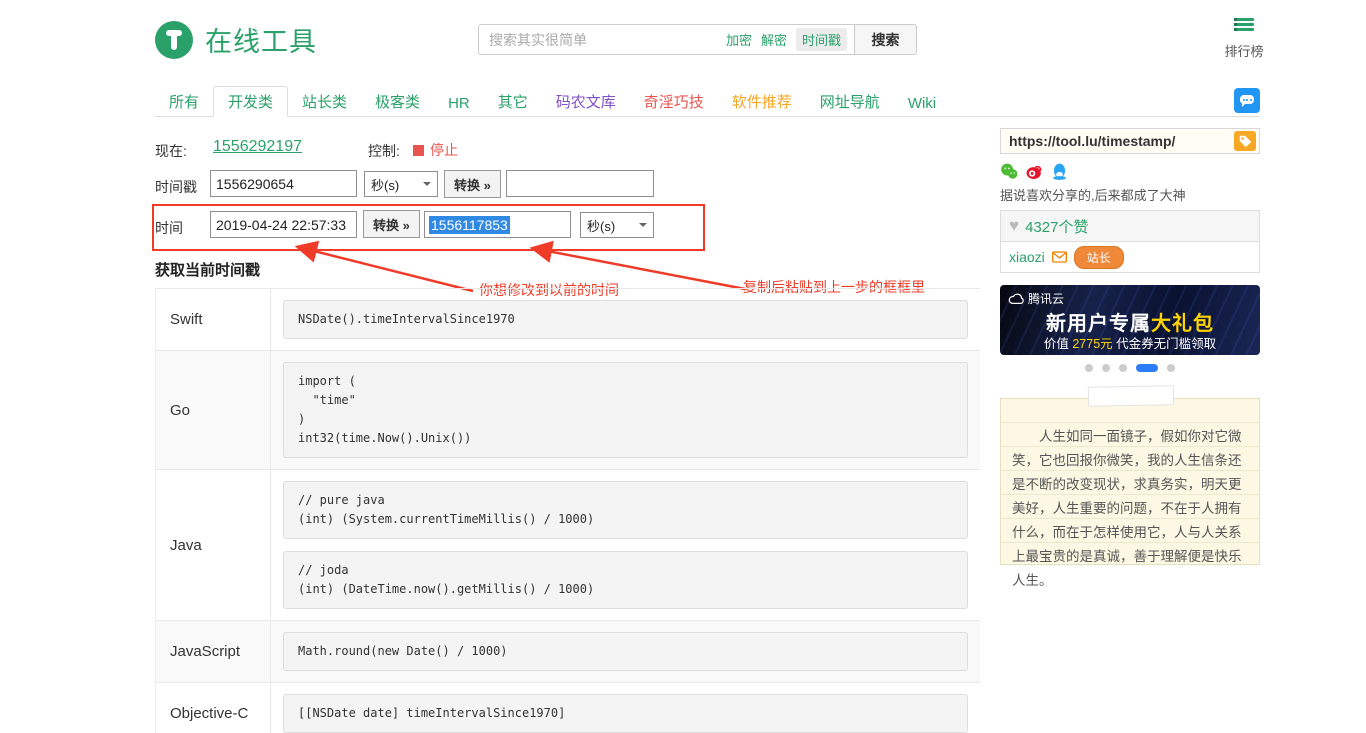  Describe the element at coordinates (1093, 195) in the screenshot. I see `share-hint-text: 据说喜欢分享的,后来都成了大神` at that location.